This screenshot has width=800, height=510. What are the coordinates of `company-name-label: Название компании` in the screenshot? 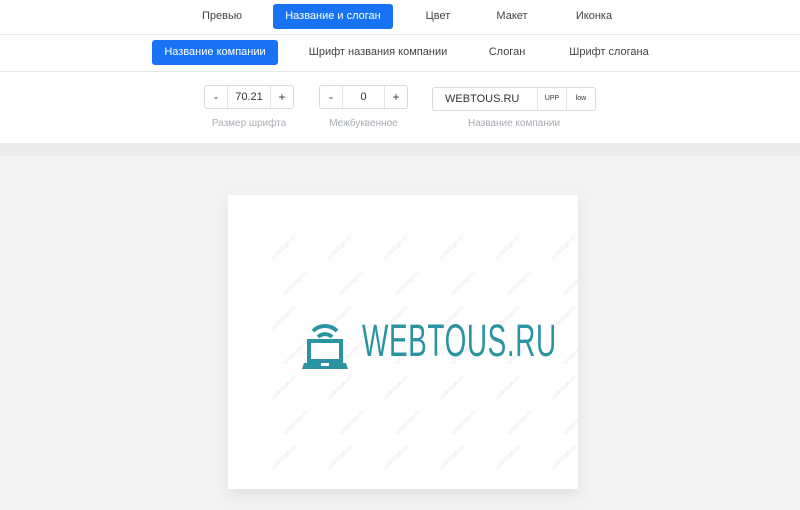 It's located at (514, 123).